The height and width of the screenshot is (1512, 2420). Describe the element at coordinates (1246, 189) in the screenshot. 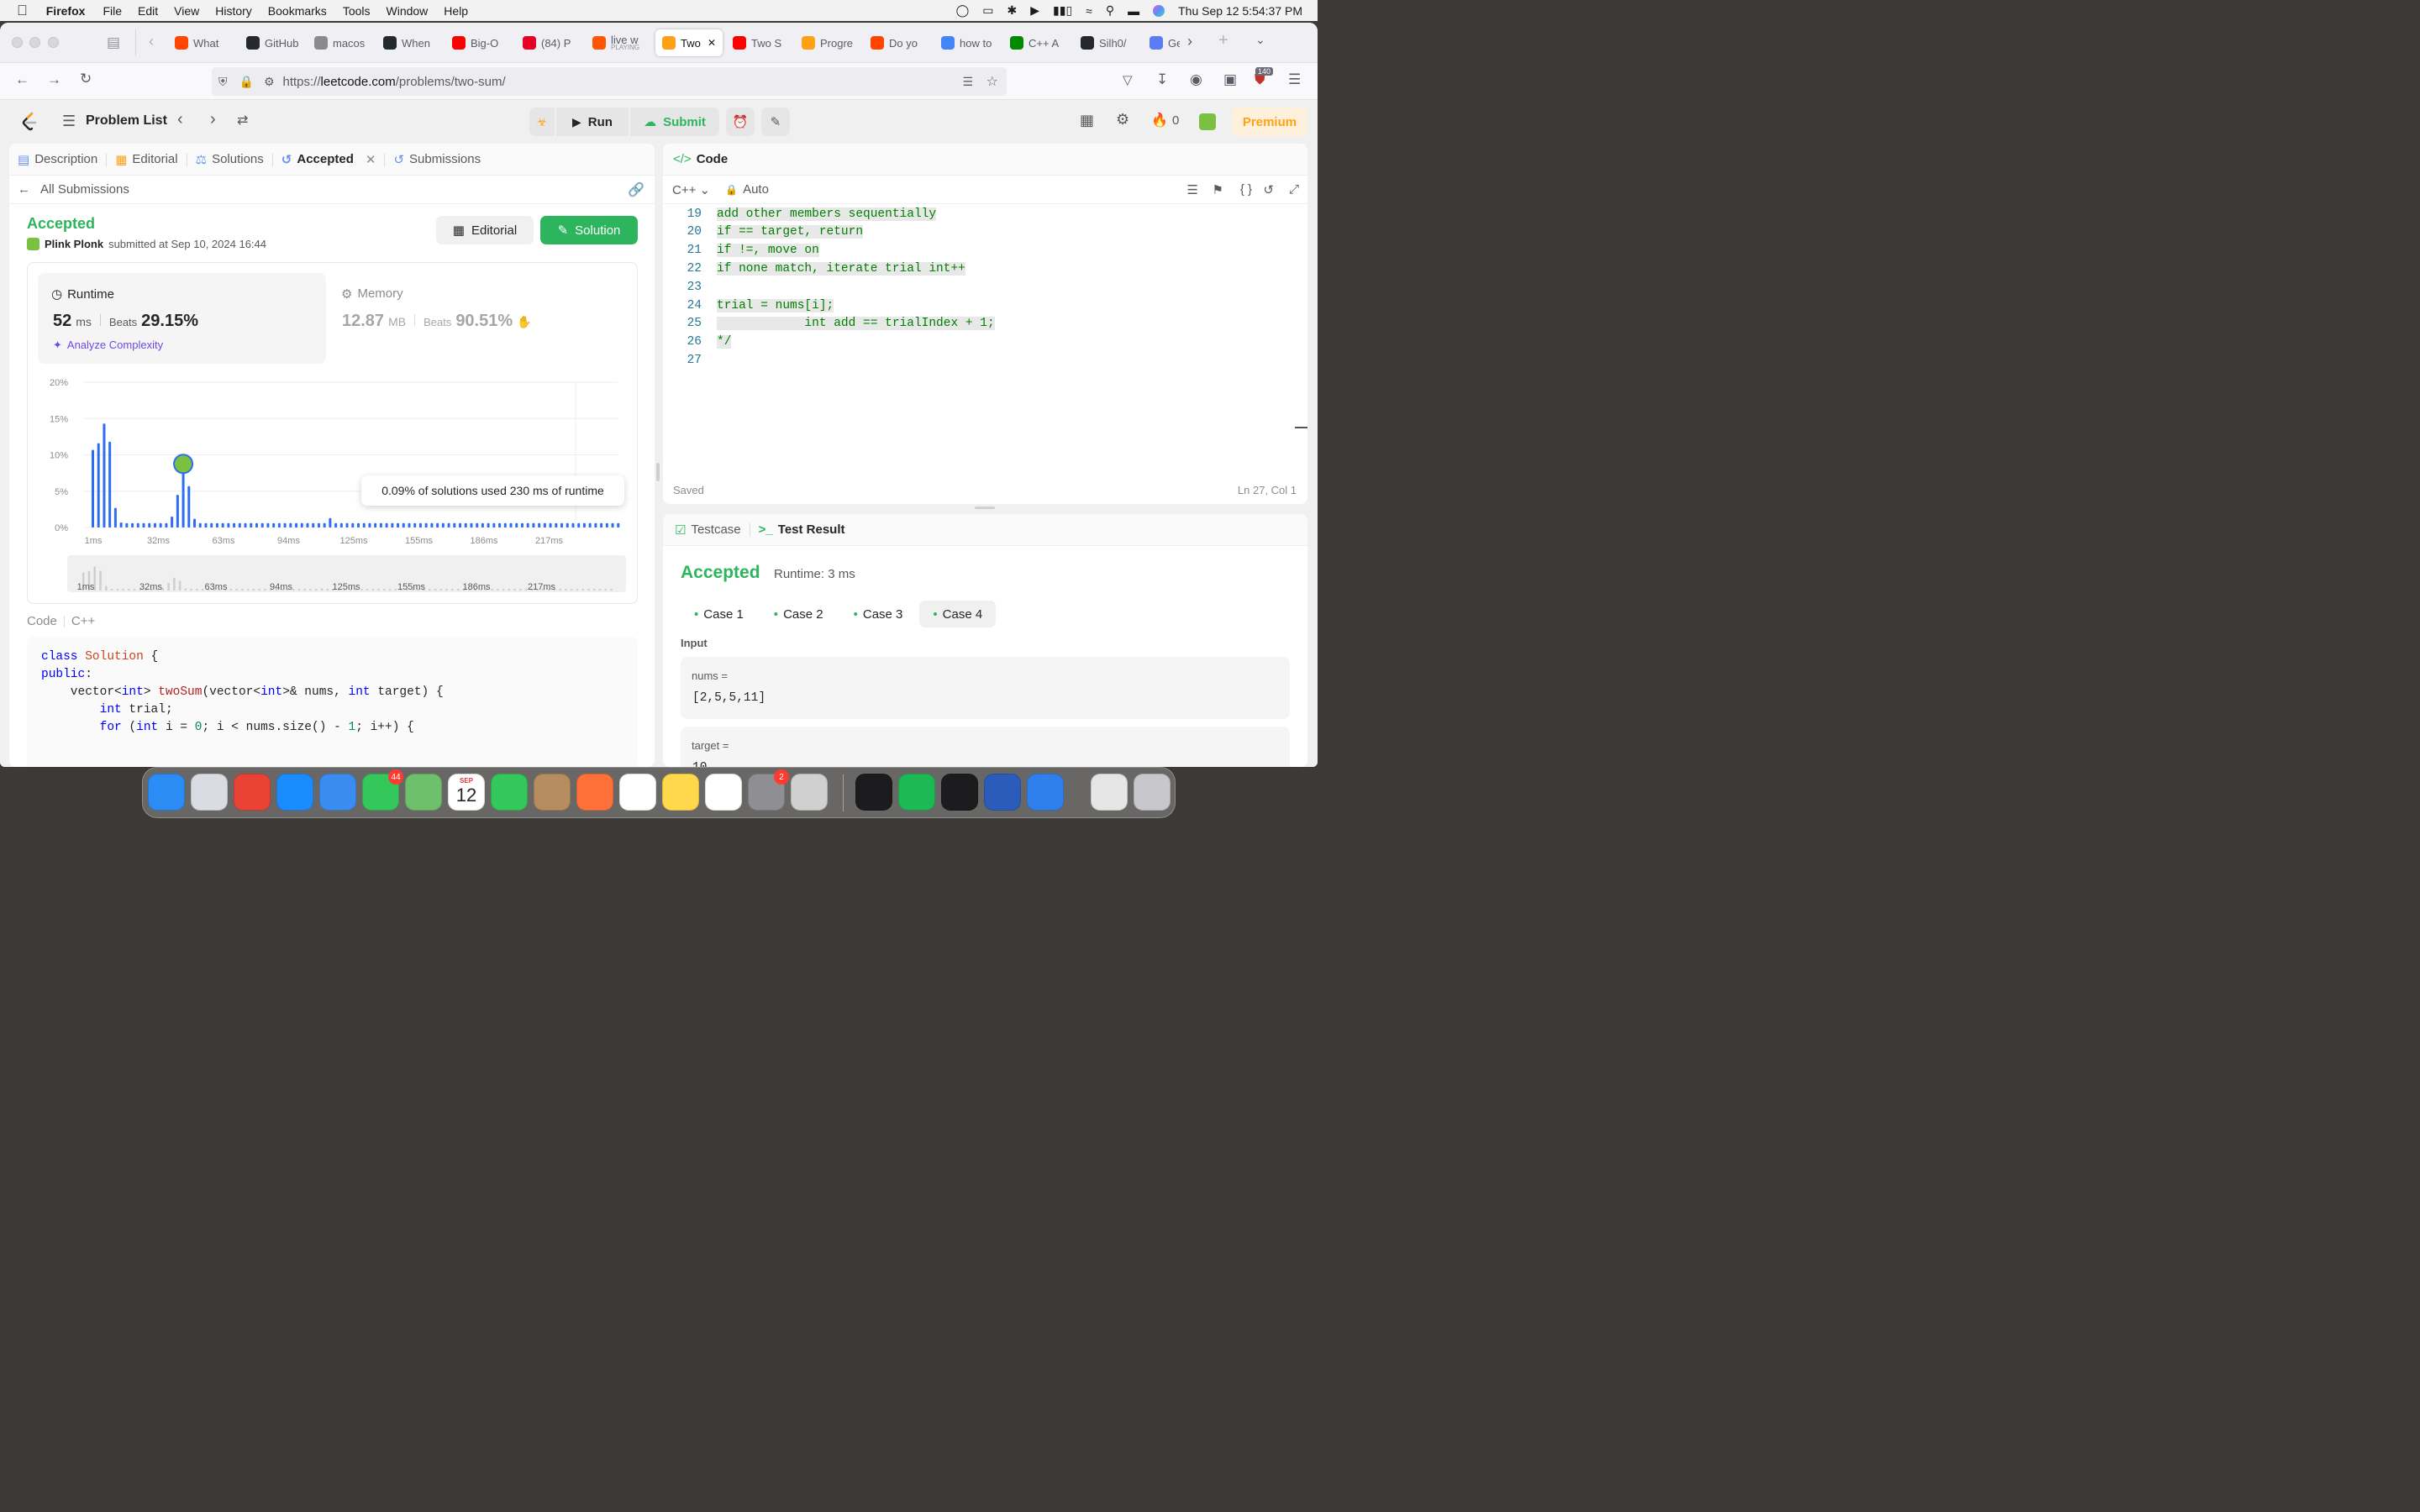

I see `braces-icon: { }` at that location.